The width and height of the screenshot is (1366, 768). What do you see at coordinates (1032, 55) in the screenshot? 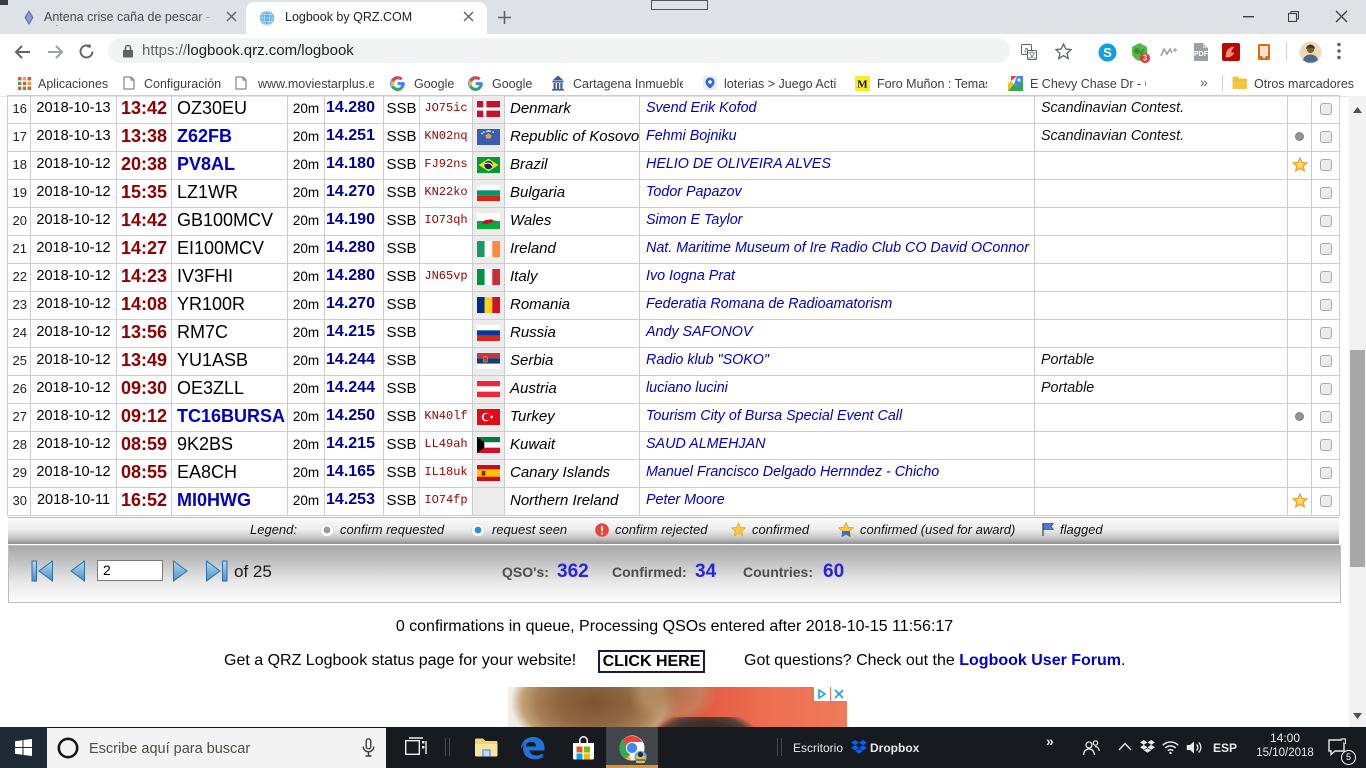
I see `svg-text: 文` at bounding box center [1032, 55].